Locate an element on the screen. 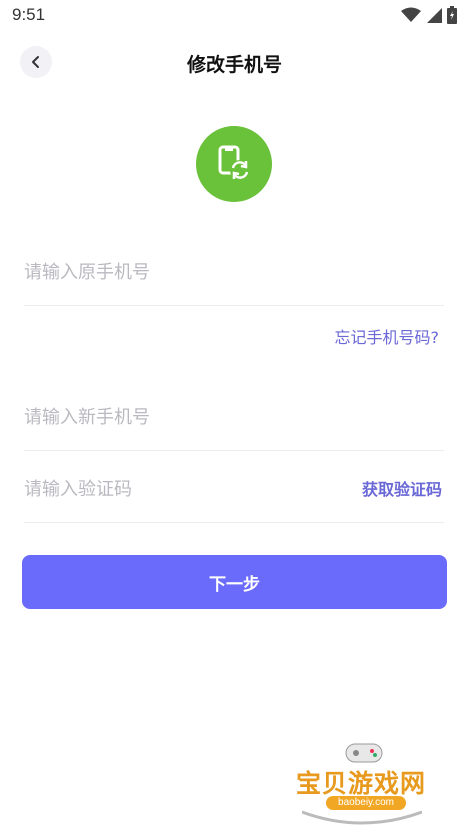 This screenshot has width=469, height=834. old-phone-row is located at coordinates (234, 270).